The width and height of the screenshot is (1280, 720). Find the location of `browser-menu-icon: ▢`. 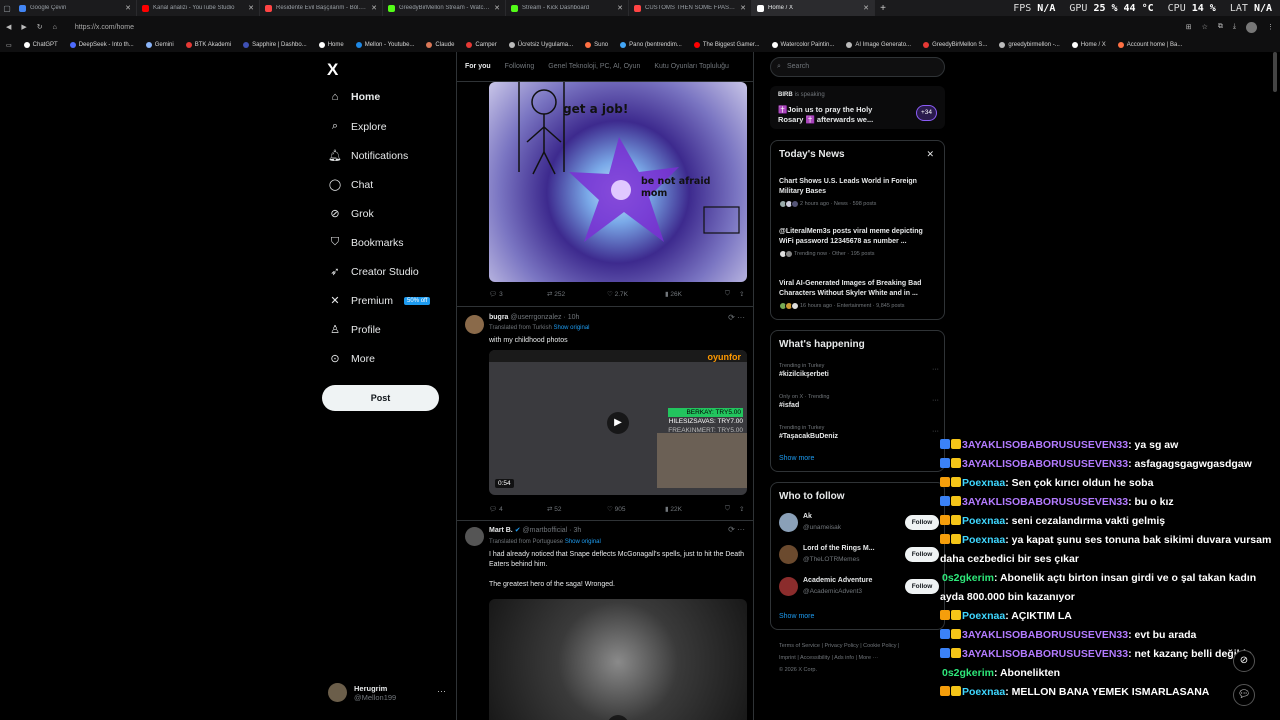

browser-menu-icon: ▢ is located at coordinates (7, 8).